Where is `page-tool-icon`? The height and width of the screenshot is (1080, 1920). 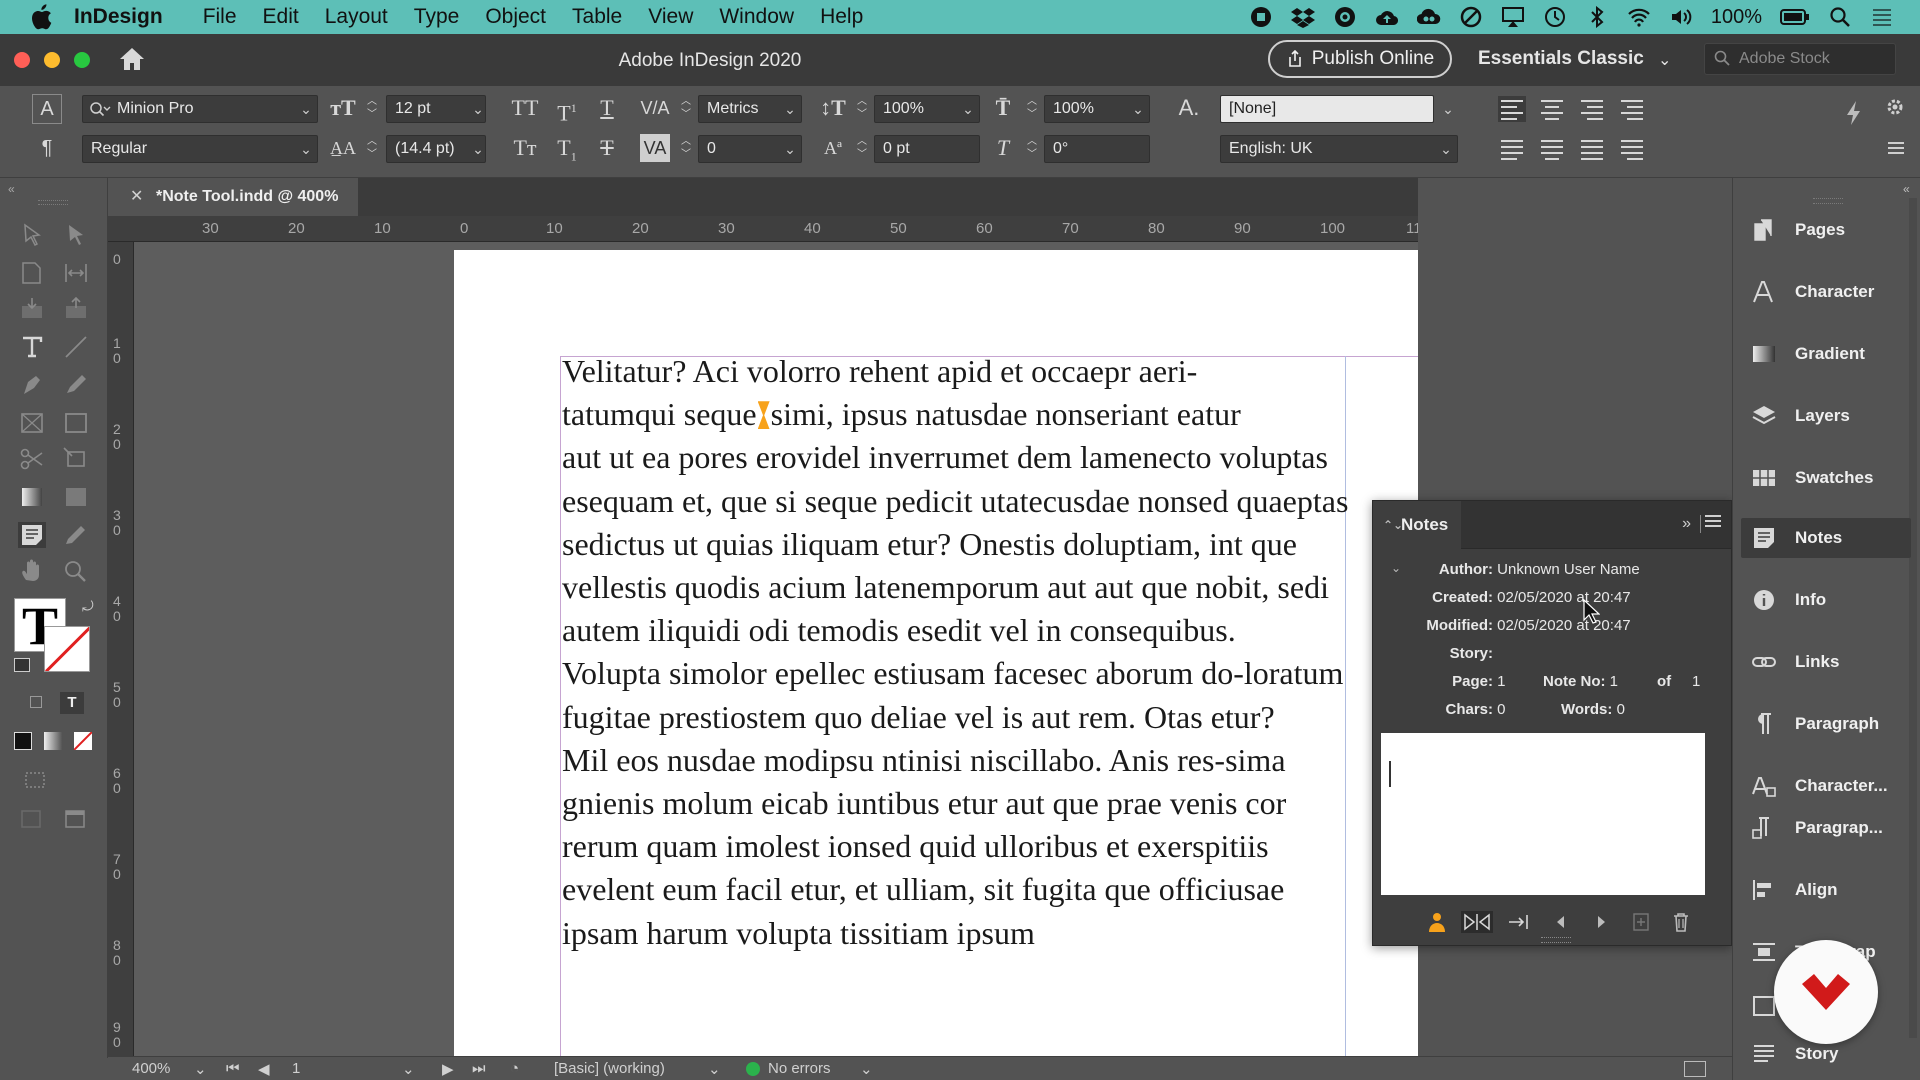 page-tool-icon is located at coordinates (32, 273).